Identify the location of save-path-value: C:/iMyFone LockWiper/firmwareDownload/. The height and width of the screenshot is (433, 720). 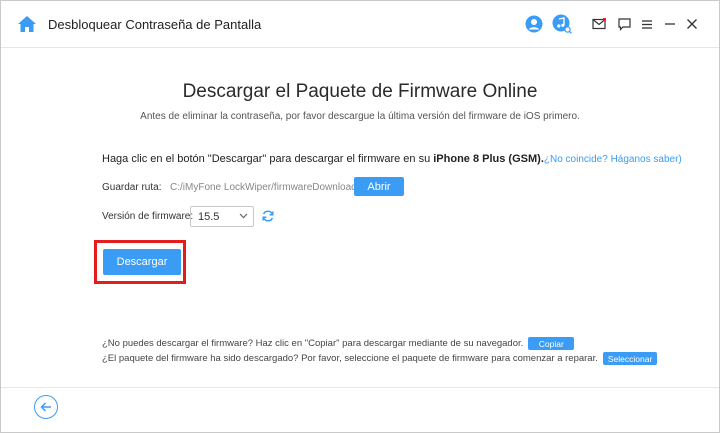
(265, 187).